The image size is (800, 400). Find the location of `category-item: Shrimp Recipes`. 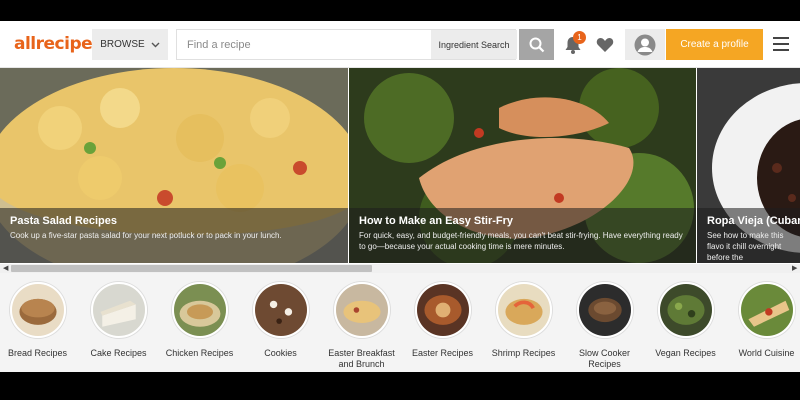

category-item: Shrimp Recipes is located at coordinates (523, 320).